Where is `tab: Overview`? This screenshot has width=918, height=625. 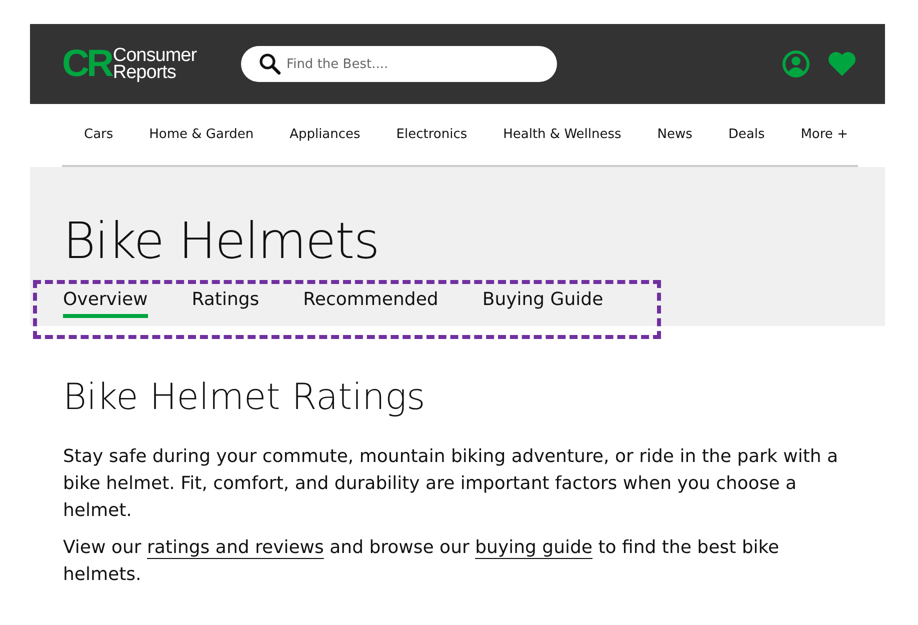 tab: Overview is located at coordinates (105, 303).